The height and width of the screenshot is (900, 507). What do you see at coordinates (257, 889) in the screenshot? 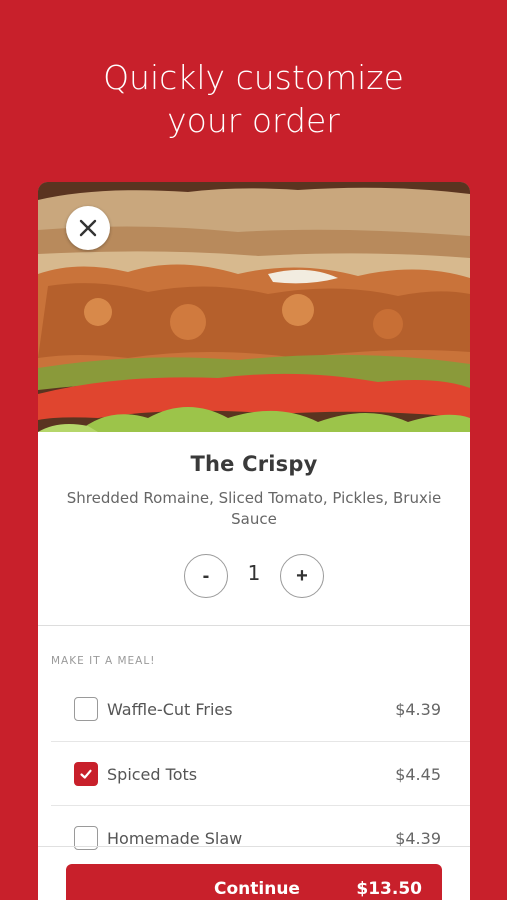
I see `continue-label: Continue` at bounding box center [257, 889].